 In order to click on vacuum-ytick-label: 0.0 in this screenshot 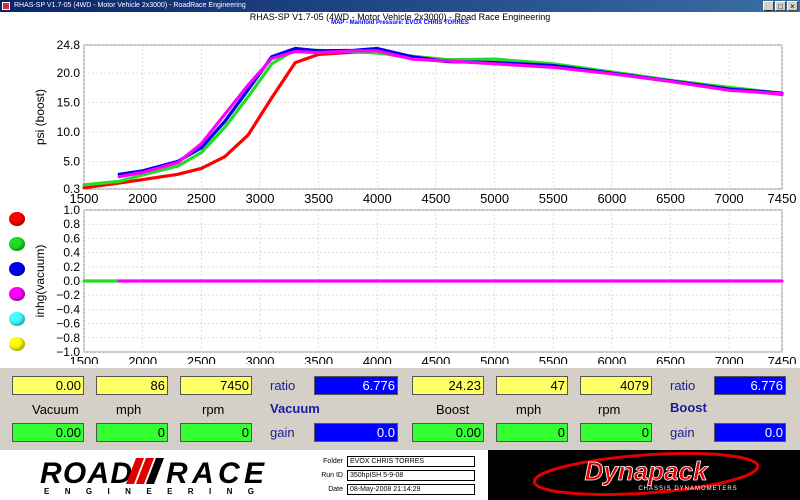, I will do `click(71, 281)`.